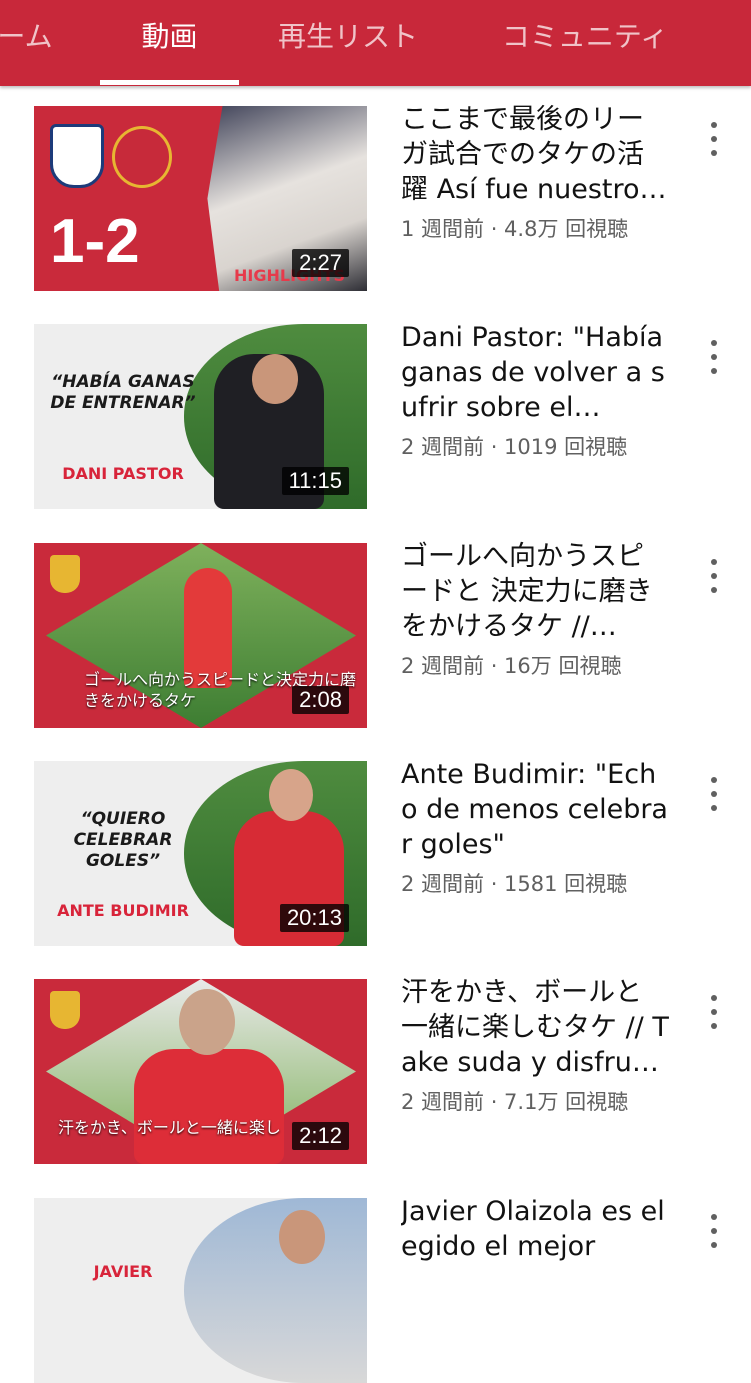  I want to click on video-thumbnail: 汗をかき、ボールと一緒に楽し 2:12, so click(200, 1071).